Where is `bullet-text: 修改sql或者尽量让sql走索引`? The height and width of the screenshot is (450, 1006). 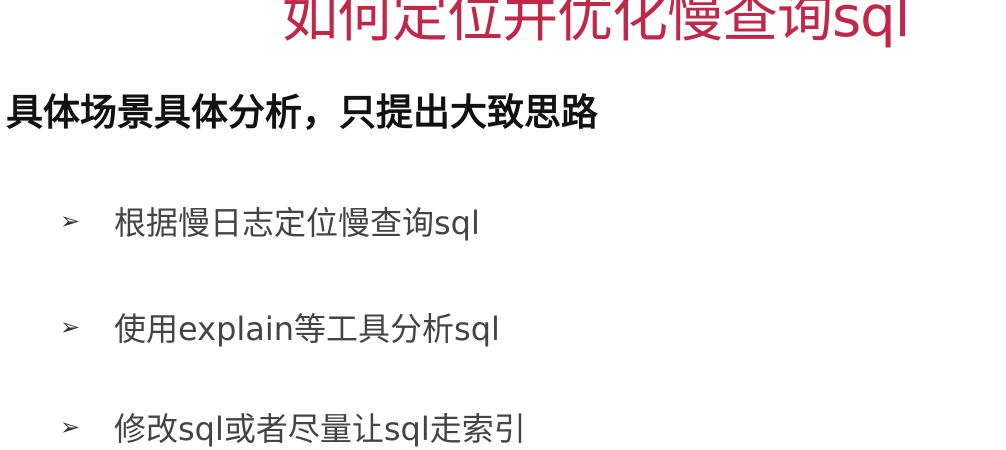
bullet-text: 修改sql或者尽量让sql走索引 is located at coordinates (320, 429).